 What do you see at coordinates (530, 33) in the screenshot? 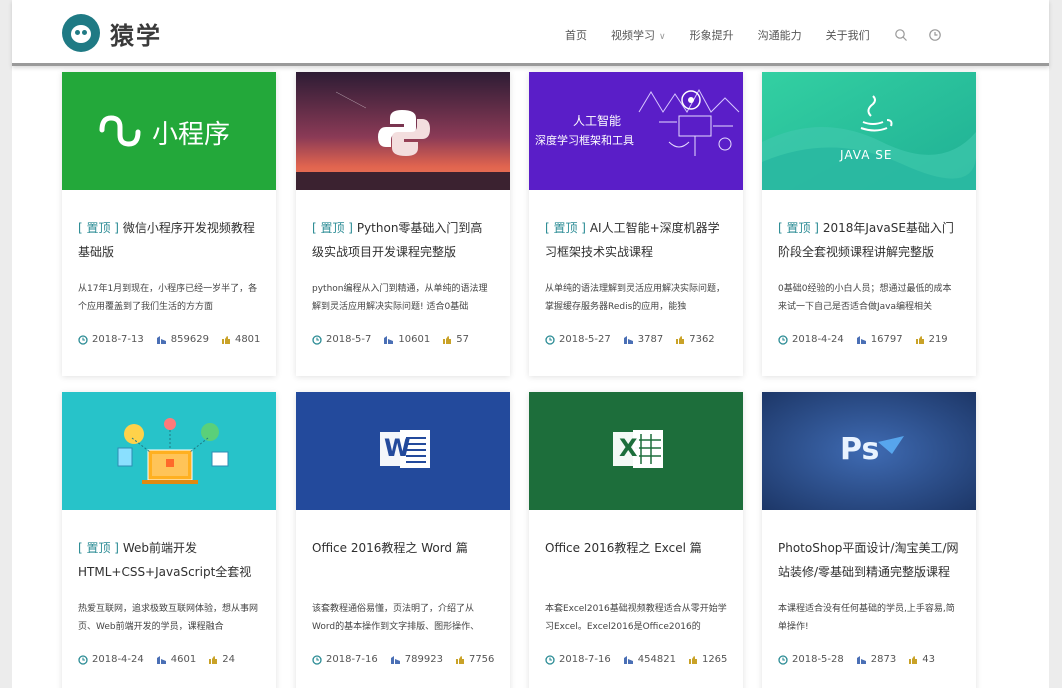
I see `site-header: 猿学 首页 视频学习 ∨ 形象提升 沟通能力 关于我们` at bounding box center [530, 33].